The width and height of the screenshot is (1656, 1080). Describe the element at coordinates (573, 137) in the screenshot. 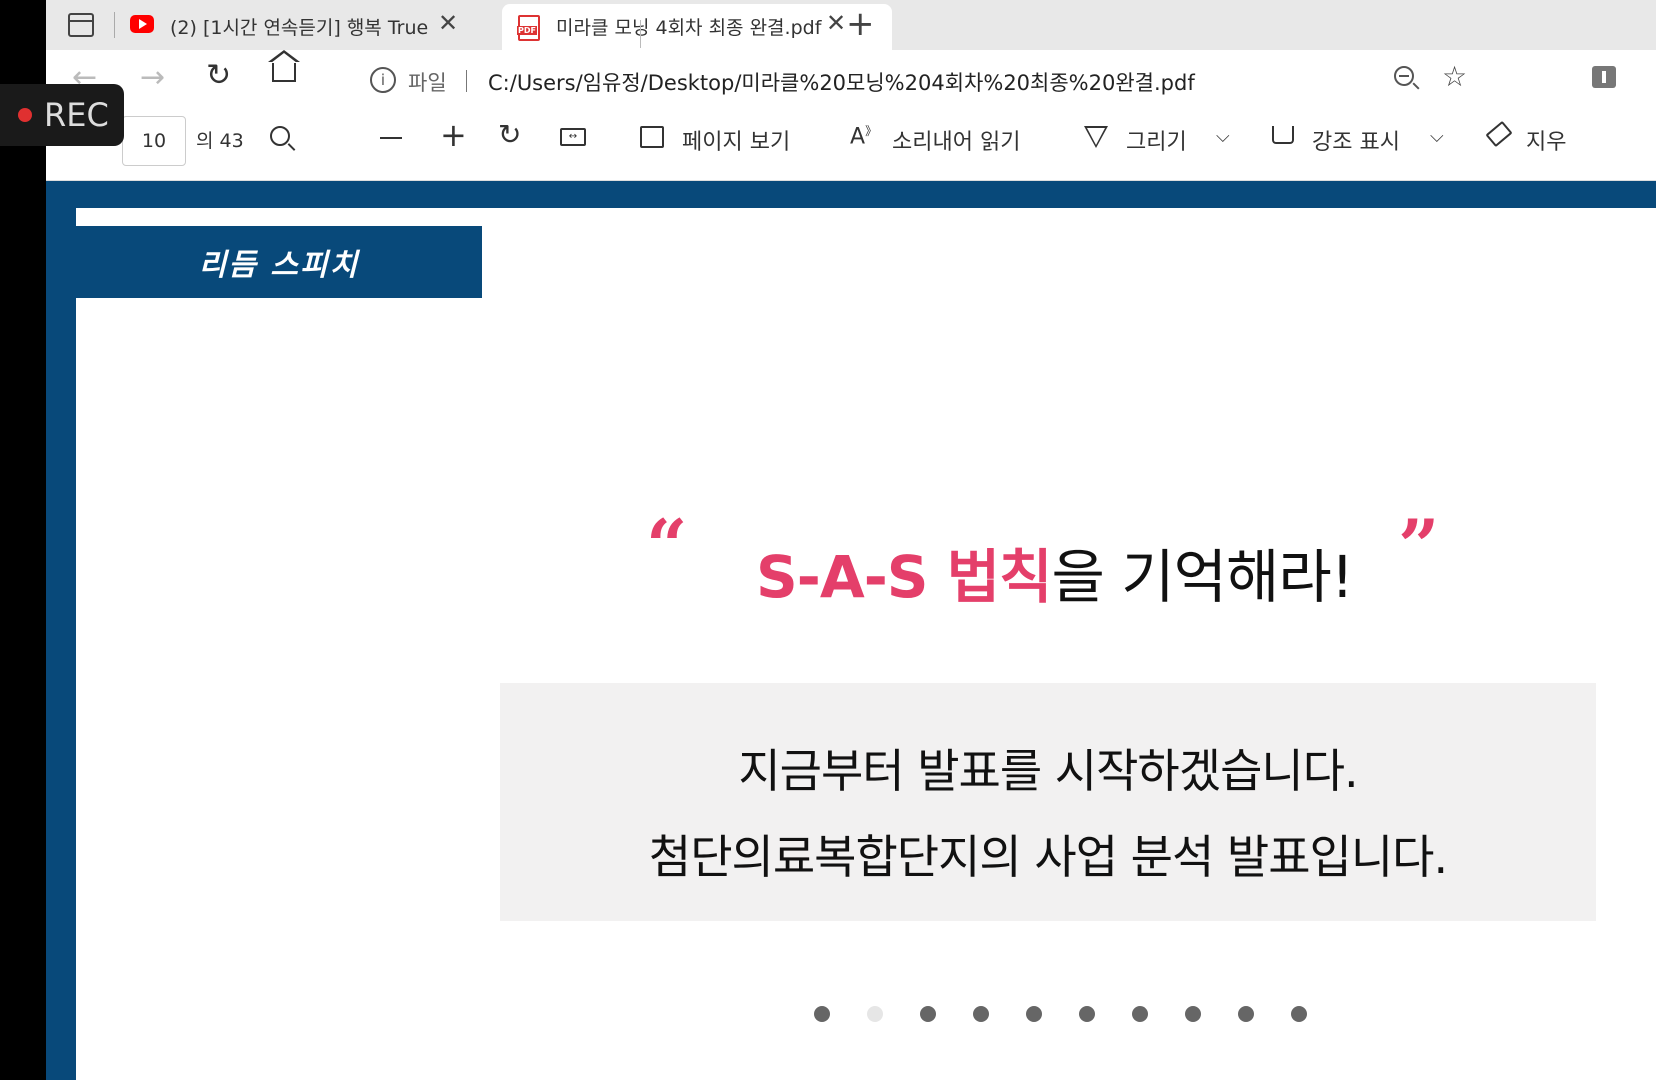

I see `fit-width-icon: ↔` at that location.